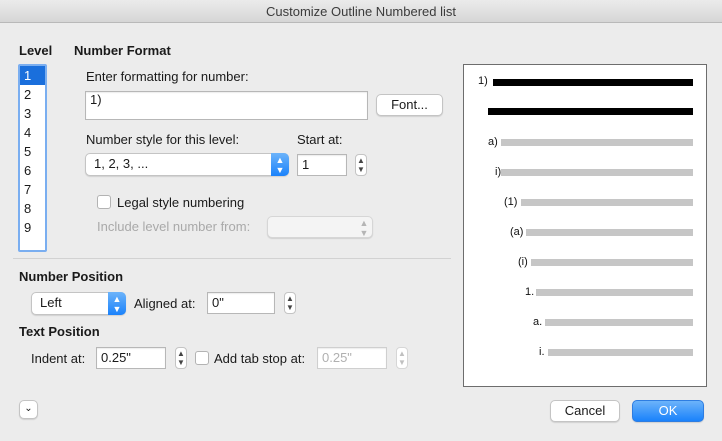  I want to click on legal-style-checkbox, so click(104, 202).